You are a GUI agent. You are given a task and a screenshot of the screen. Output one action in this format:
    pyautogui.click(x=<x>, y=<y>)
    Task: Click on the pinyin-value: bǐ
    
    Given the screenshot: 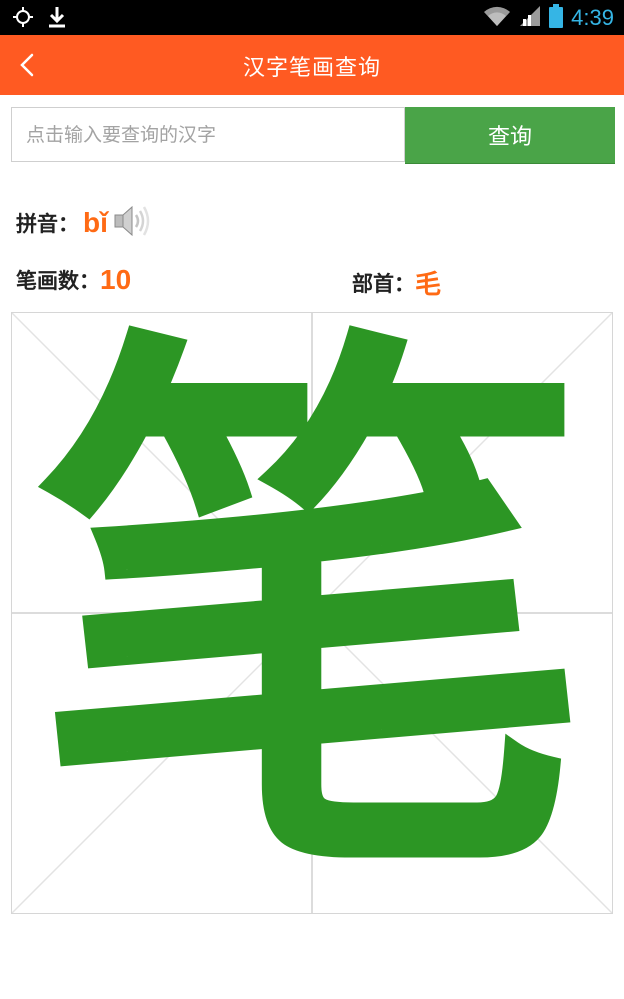 What is the action you would take?
    pyautogui.click(x=95, y=222)
    